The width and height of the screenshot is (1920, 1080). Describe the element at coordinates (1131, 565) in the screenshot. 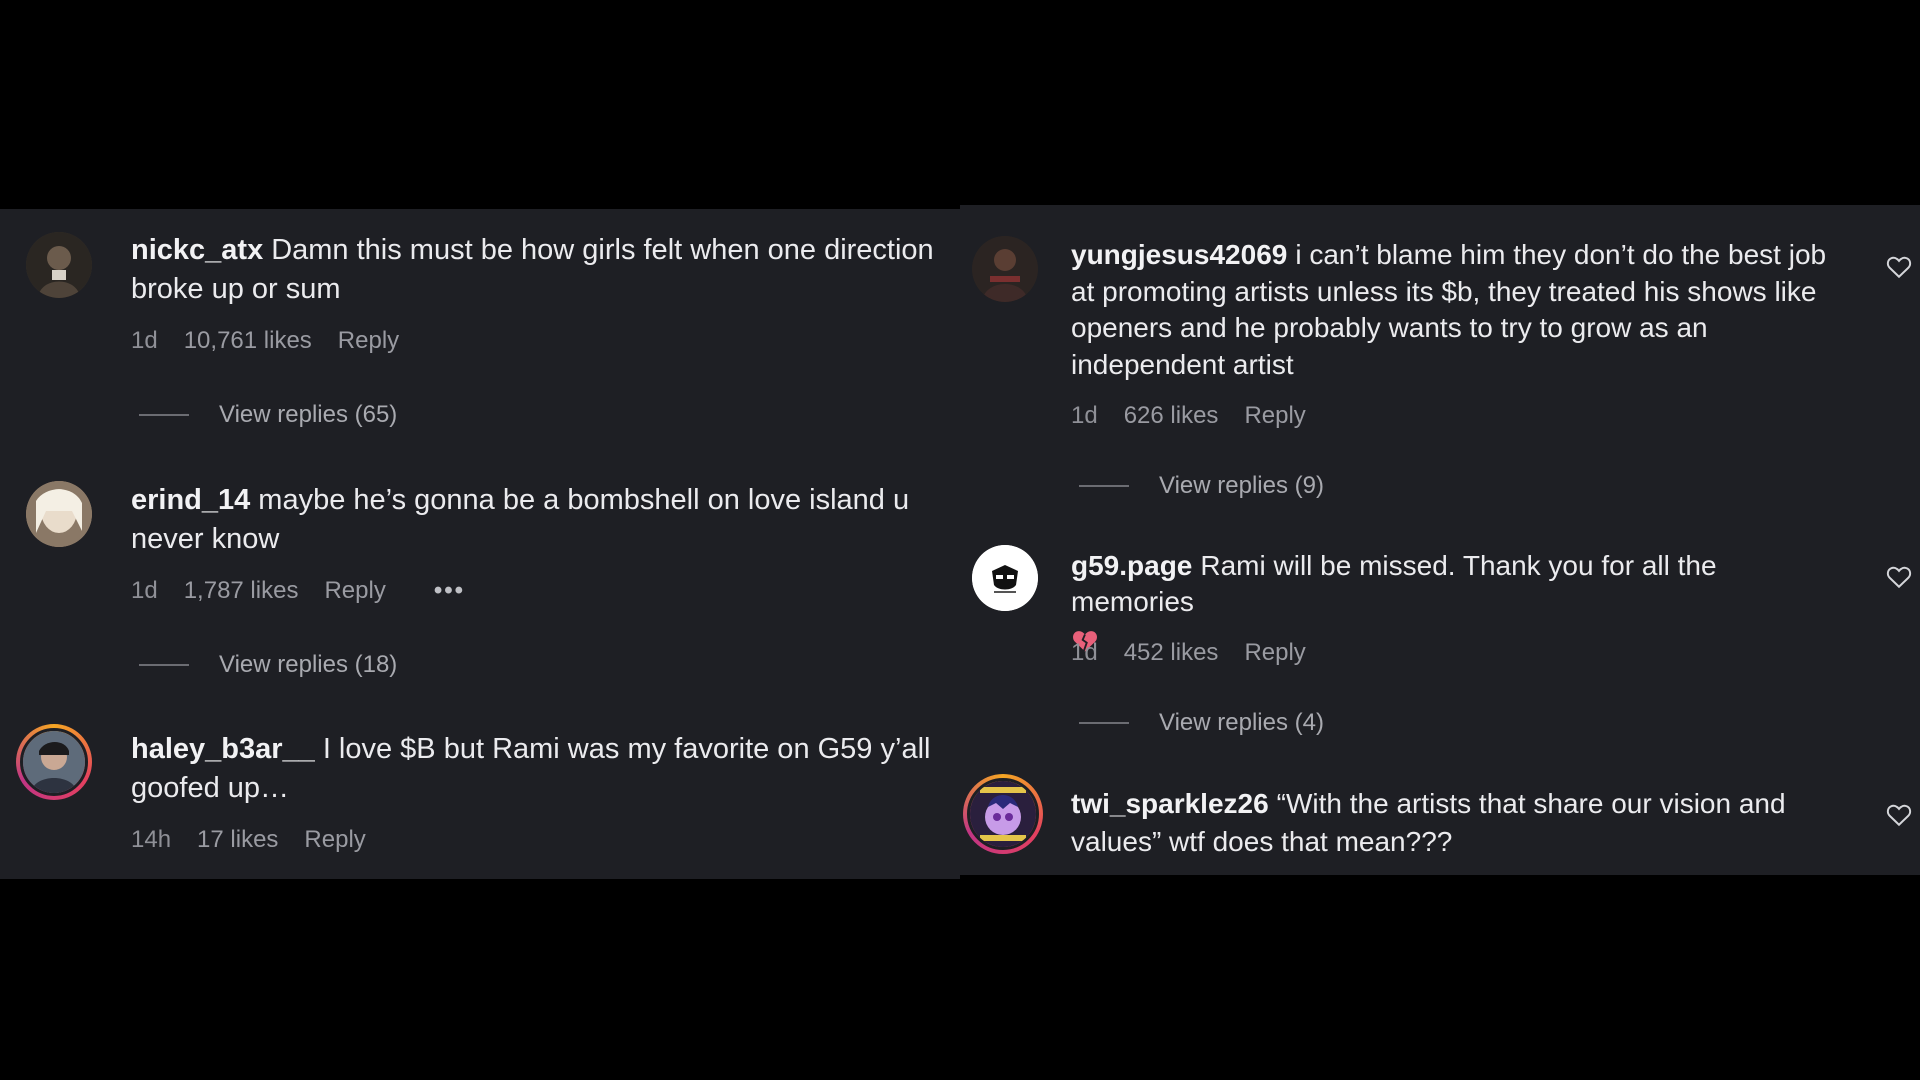

I see `username: g59.page` at that location.